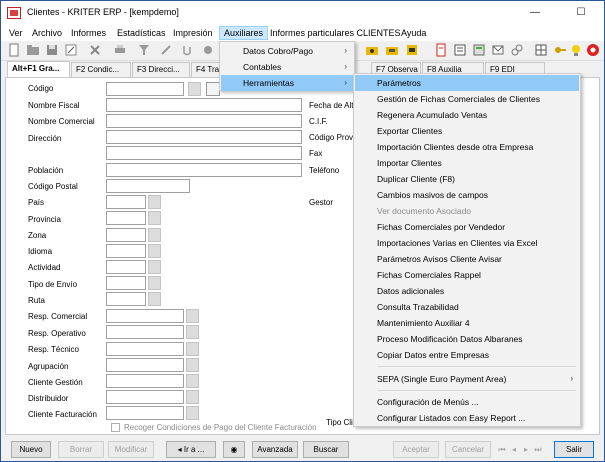 The image size is (605, 462). What do you see at coordinates (204, 121) in the screenshot?
I see `nombre-comercial-input` at bounding box center [204, 121].